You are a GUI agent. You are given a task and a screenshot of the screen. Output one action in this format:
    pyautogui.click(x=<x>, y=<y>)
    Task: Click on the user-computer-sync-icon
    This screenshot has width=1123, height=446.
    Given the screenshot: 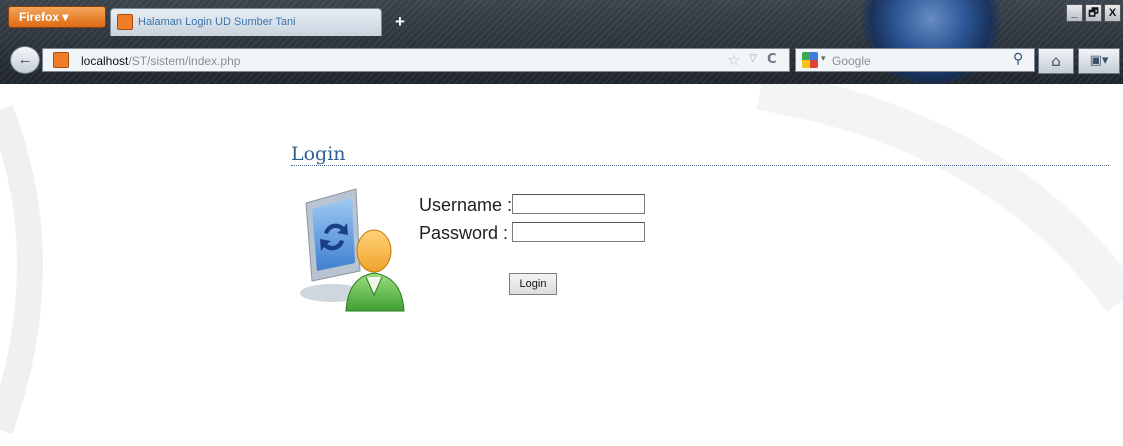 What is the action you would take?
    pyautogui.click(x=352, y=250)
    